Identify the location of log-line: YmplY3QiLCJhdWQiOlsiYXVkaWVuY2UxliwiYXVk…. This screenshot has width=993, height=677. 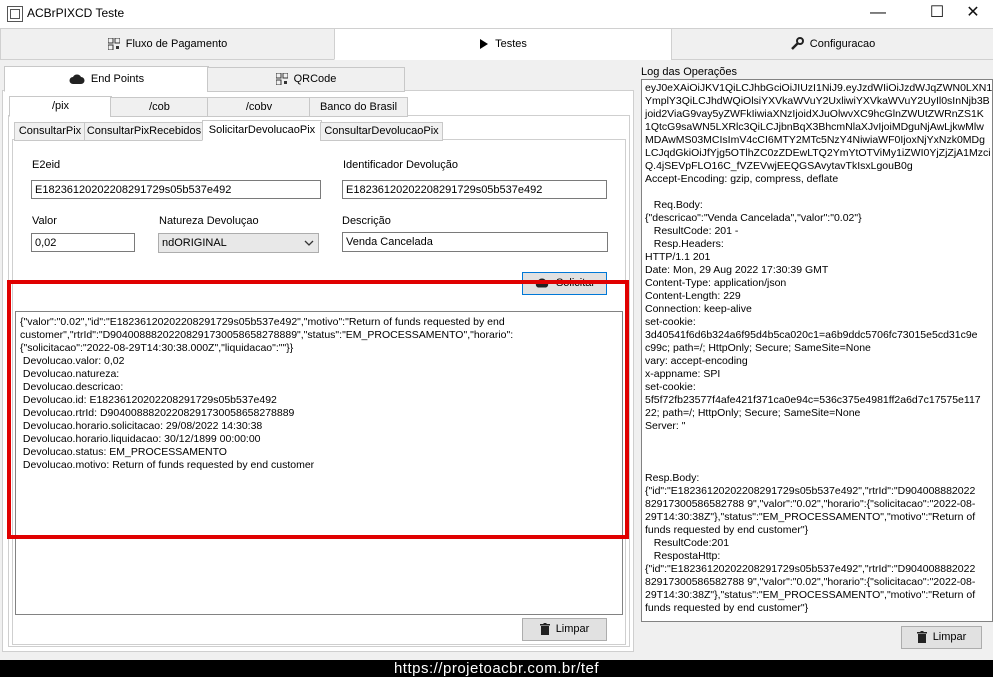
(817, 101).